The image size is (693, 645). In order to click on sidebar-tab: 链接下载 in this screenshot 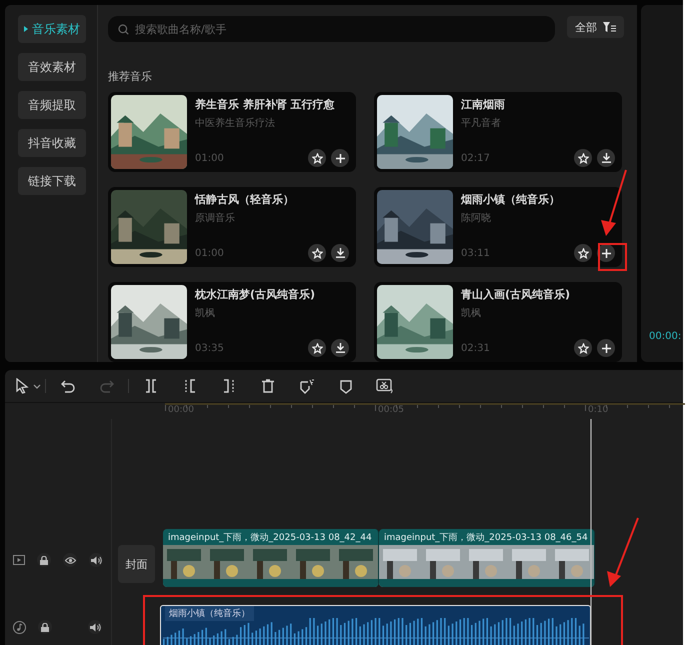, I will do `click(52, 181)`.